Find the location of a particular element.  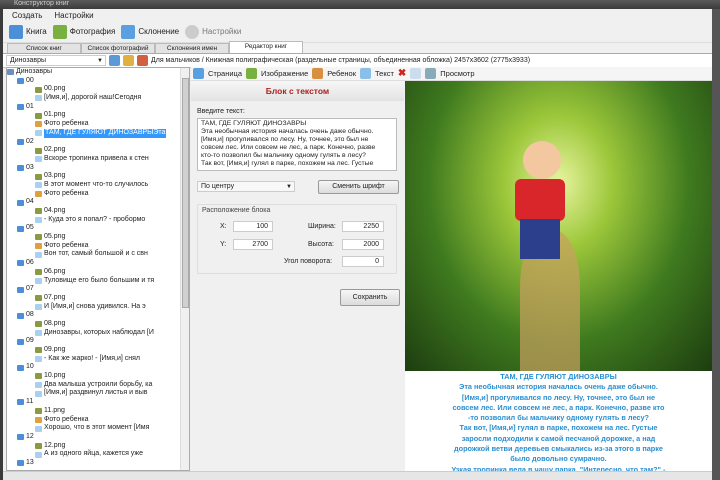

tree-scrollbar is located at coordinates (184, 269).